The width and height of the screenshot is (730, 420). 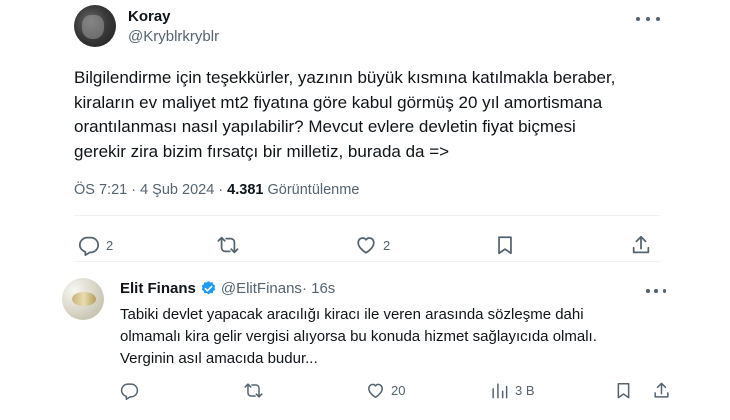 I want to click on reply-header: Elit Finans @ElitFinans · 16s, so click(x=227, y=288).